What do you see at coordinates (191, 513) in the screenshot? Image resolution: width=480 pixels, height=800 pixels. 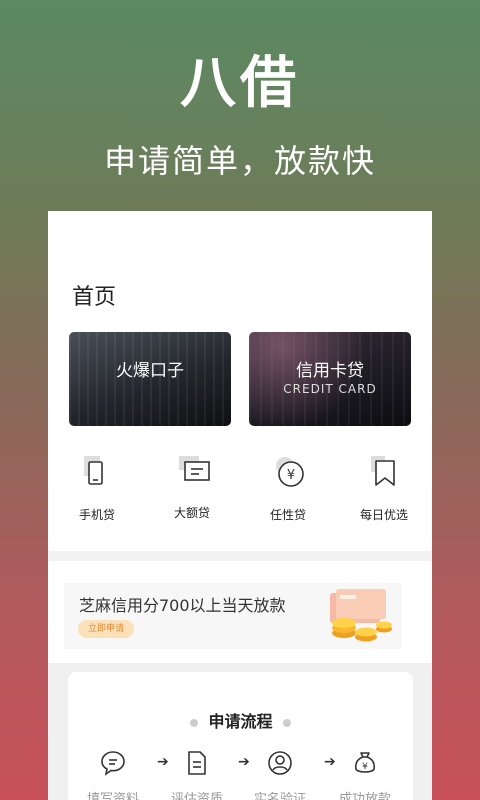 I see `category-label: 大额贷` at bounding box center [191, 513].